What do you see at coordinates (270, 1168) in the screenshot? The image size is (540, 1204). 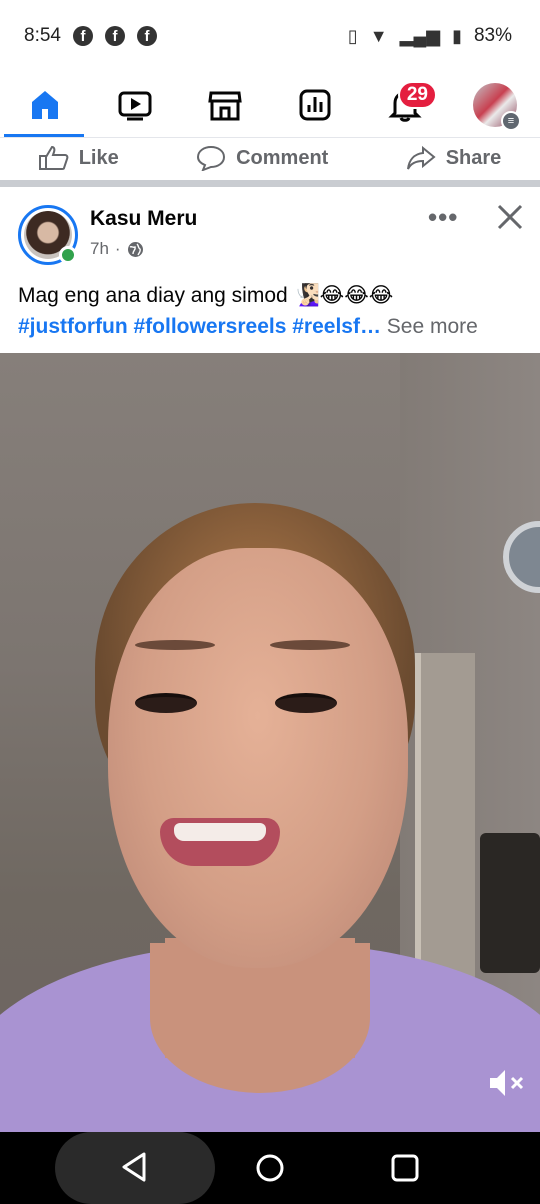 I see `home-circle-icon` at bounding box center [270, 1168].